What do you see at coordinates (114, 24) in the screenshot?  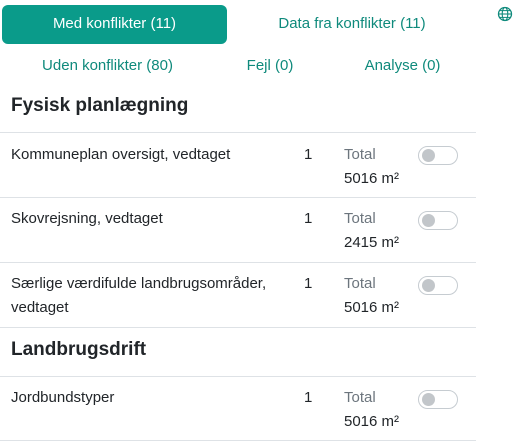 I see `tab-with-conflicts: Med konflikter (11)` at bounding box center [114, 24].